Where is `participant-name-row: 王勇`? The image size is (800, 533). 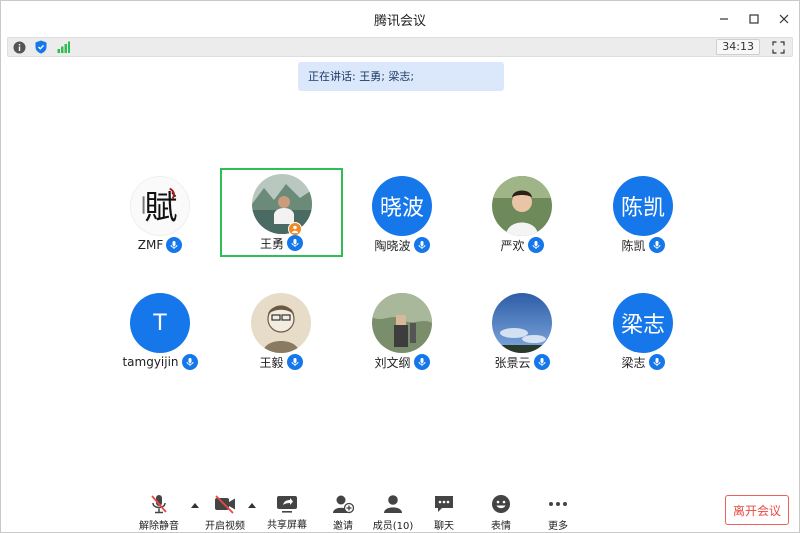
participant-name-row: 王勇 is located at coordinates (281, 243).